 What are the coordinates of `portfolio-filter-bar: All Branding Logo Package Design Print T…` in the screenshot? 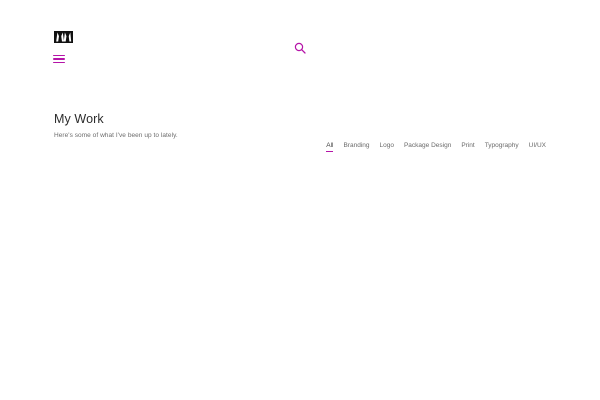 It's located at (436, 147).